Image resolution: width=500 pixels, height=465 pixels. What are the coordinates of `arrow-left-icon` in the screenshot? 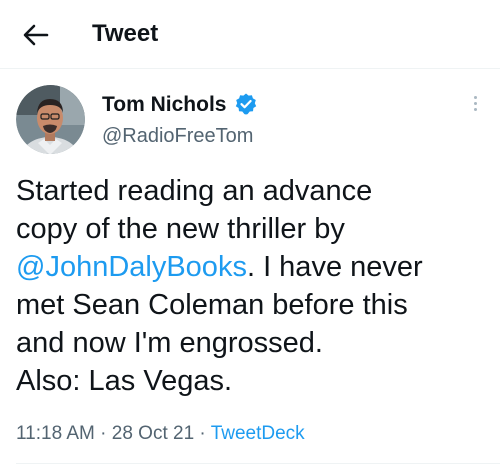 It's located at (36, 35).